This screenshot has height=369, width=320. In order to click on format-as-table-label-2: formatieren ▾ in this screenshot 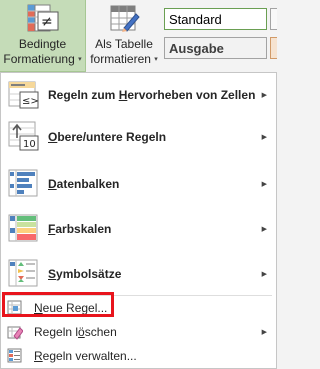, I will do `click(124, 59)`.